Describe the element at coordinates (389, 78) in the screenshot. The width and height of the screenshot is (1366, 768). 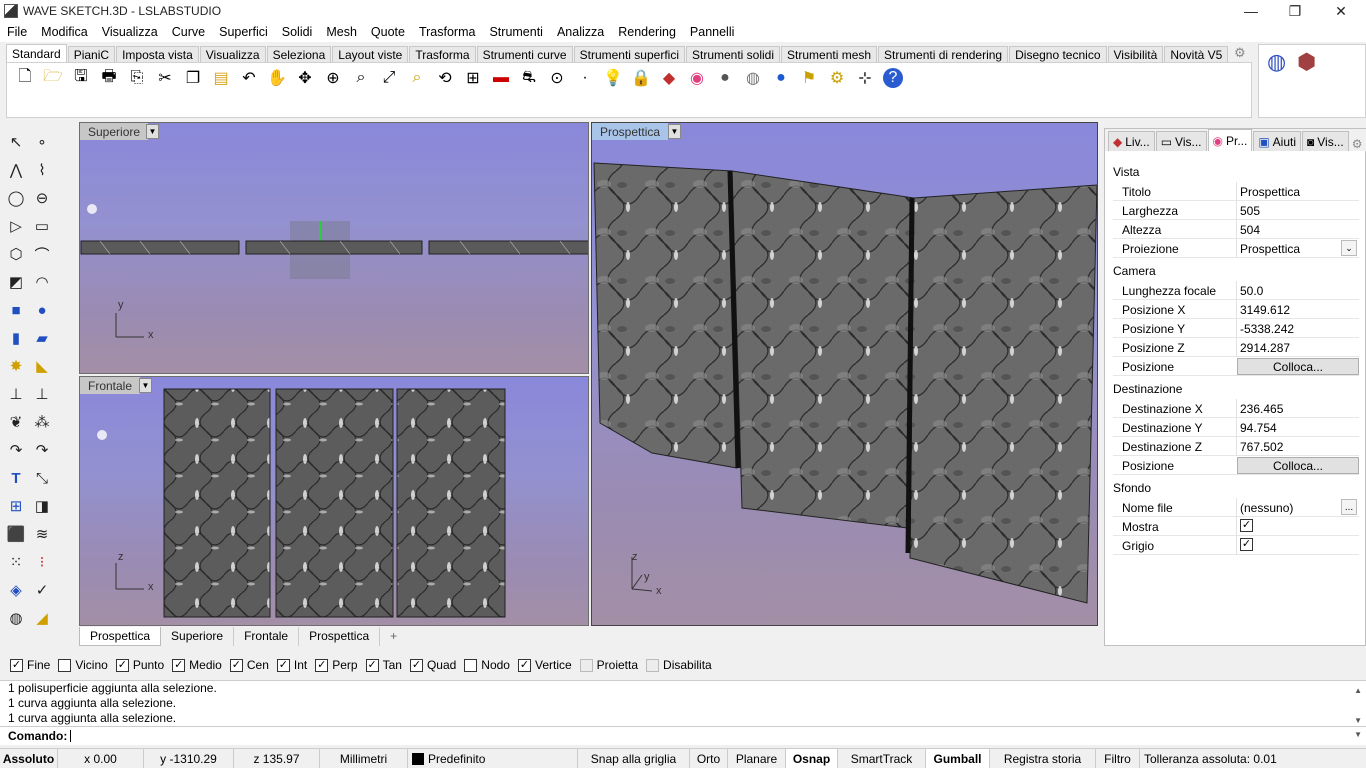
I see `zoom-extents-icon: ⤢` at that location.